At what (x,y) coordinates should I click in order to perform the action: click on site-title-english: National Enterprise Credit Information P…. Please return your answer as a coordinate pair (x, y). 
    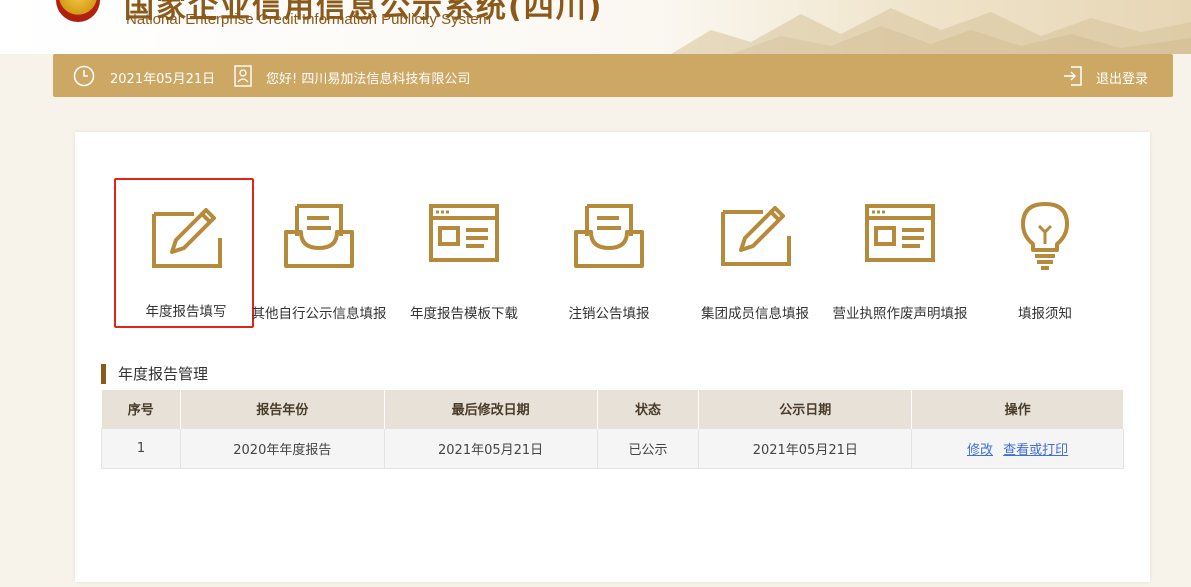
    Looking at the image, I should click on (309, 19).